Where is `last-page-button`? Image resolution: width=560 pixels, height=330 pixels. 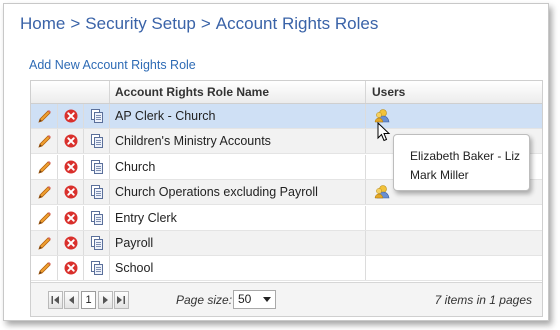
last-page-button is located at coordinates (121, 300).